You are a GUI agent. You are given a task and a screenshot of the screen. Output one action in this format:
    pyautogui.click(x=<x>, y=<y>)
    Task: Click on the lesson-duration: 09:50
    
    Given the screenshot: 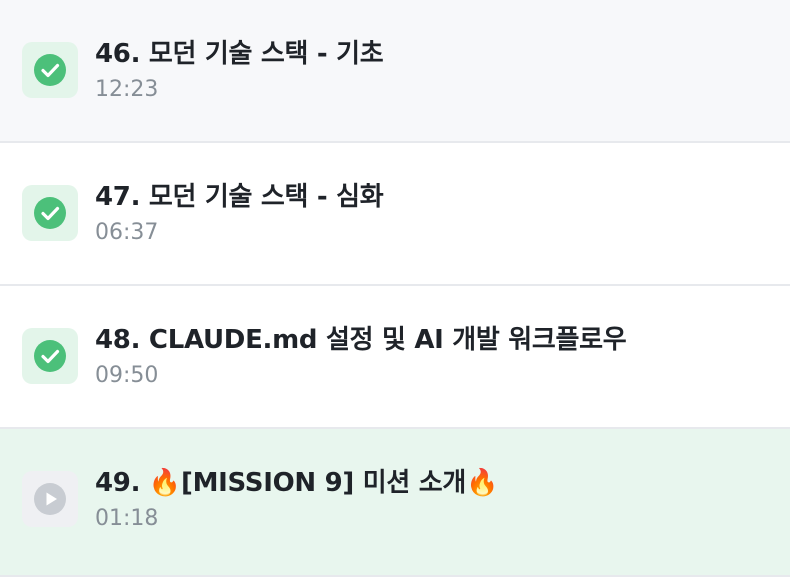 What is the action you would take?
    pyautogui.click(x=127, y=375)
    